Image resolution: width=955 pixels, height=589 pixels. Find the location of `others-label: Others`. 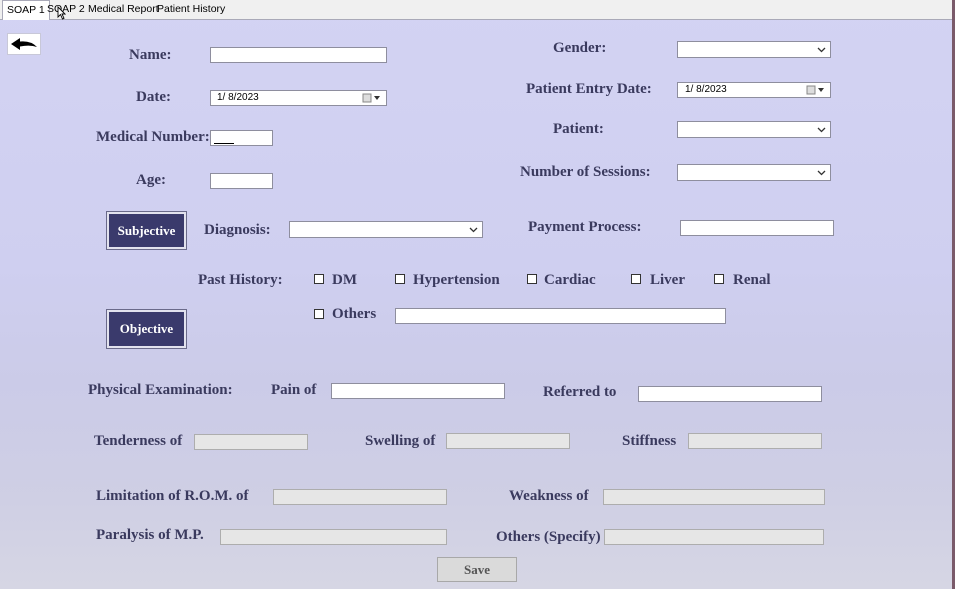

others-label: Others is located at coordinates (354, 314).